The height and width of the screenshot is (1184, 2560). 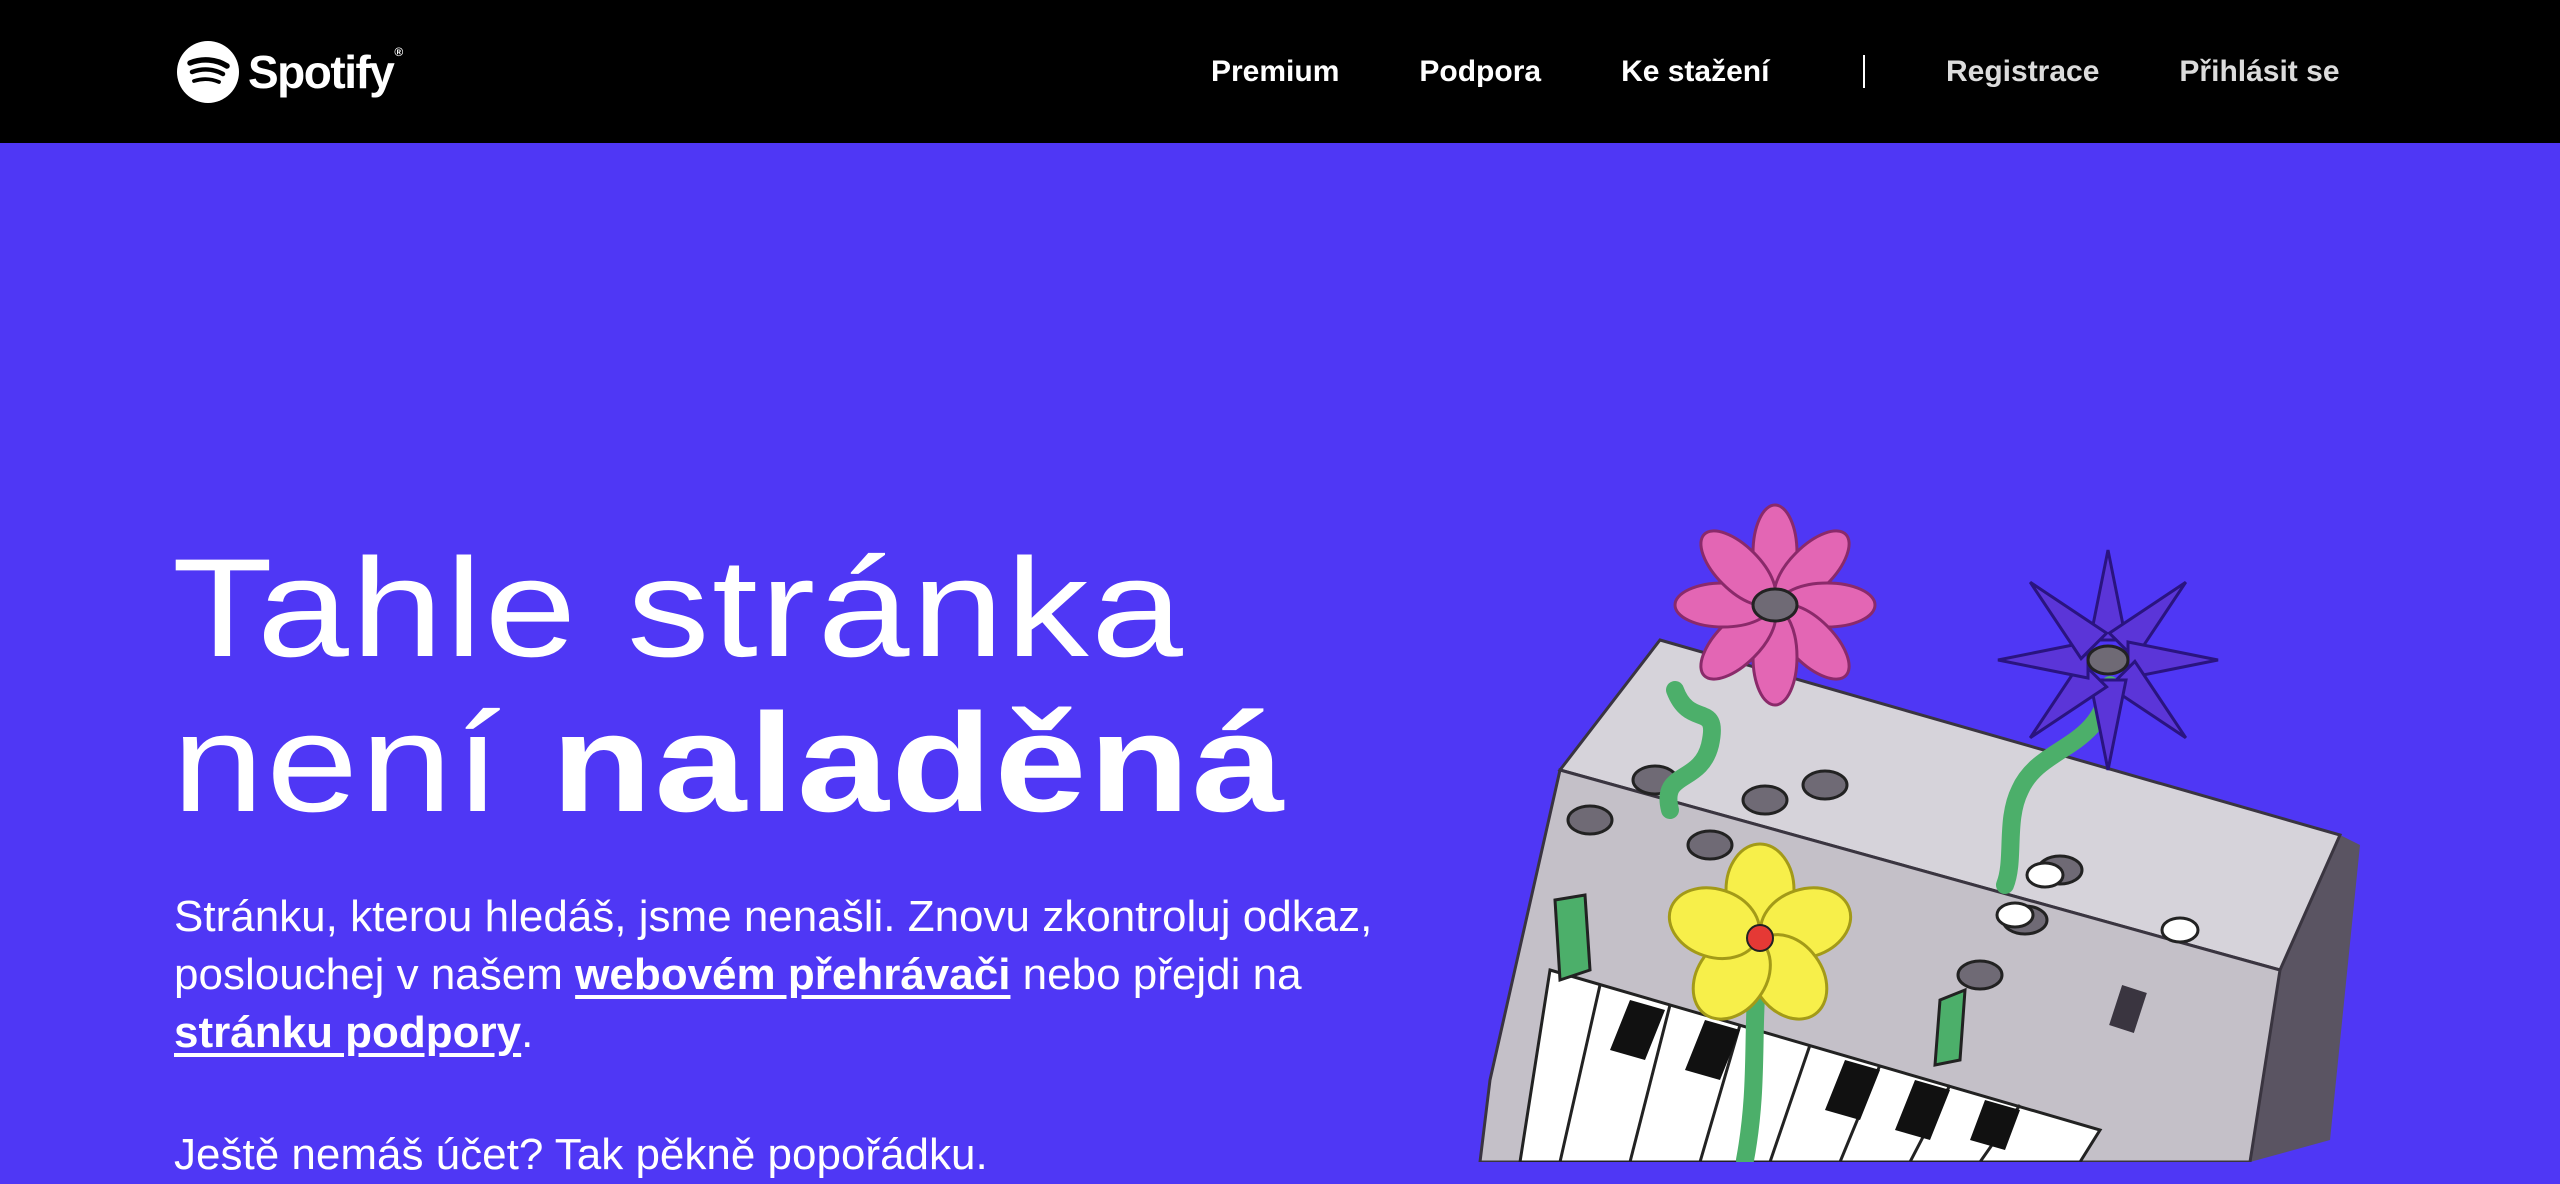 What do you see at coordinates (1864, 71) in the screenshot?
I see `nav-divider` at bounding box center [1864, 71].